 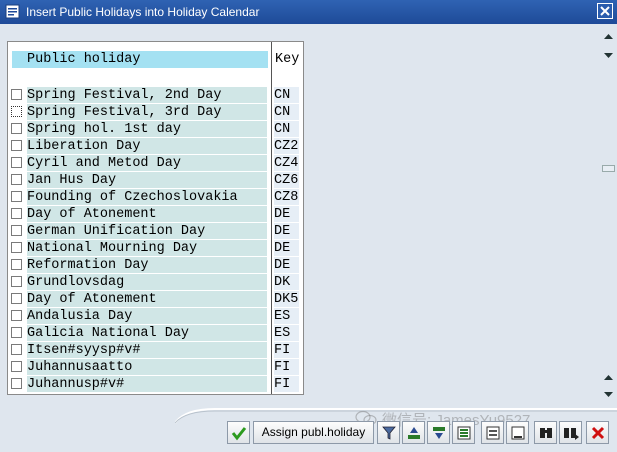 What do you see at coordinates (286, 197) in the screenshot?
I see `holiday-key-cell: CZ8` at bounding box center [286, 197].